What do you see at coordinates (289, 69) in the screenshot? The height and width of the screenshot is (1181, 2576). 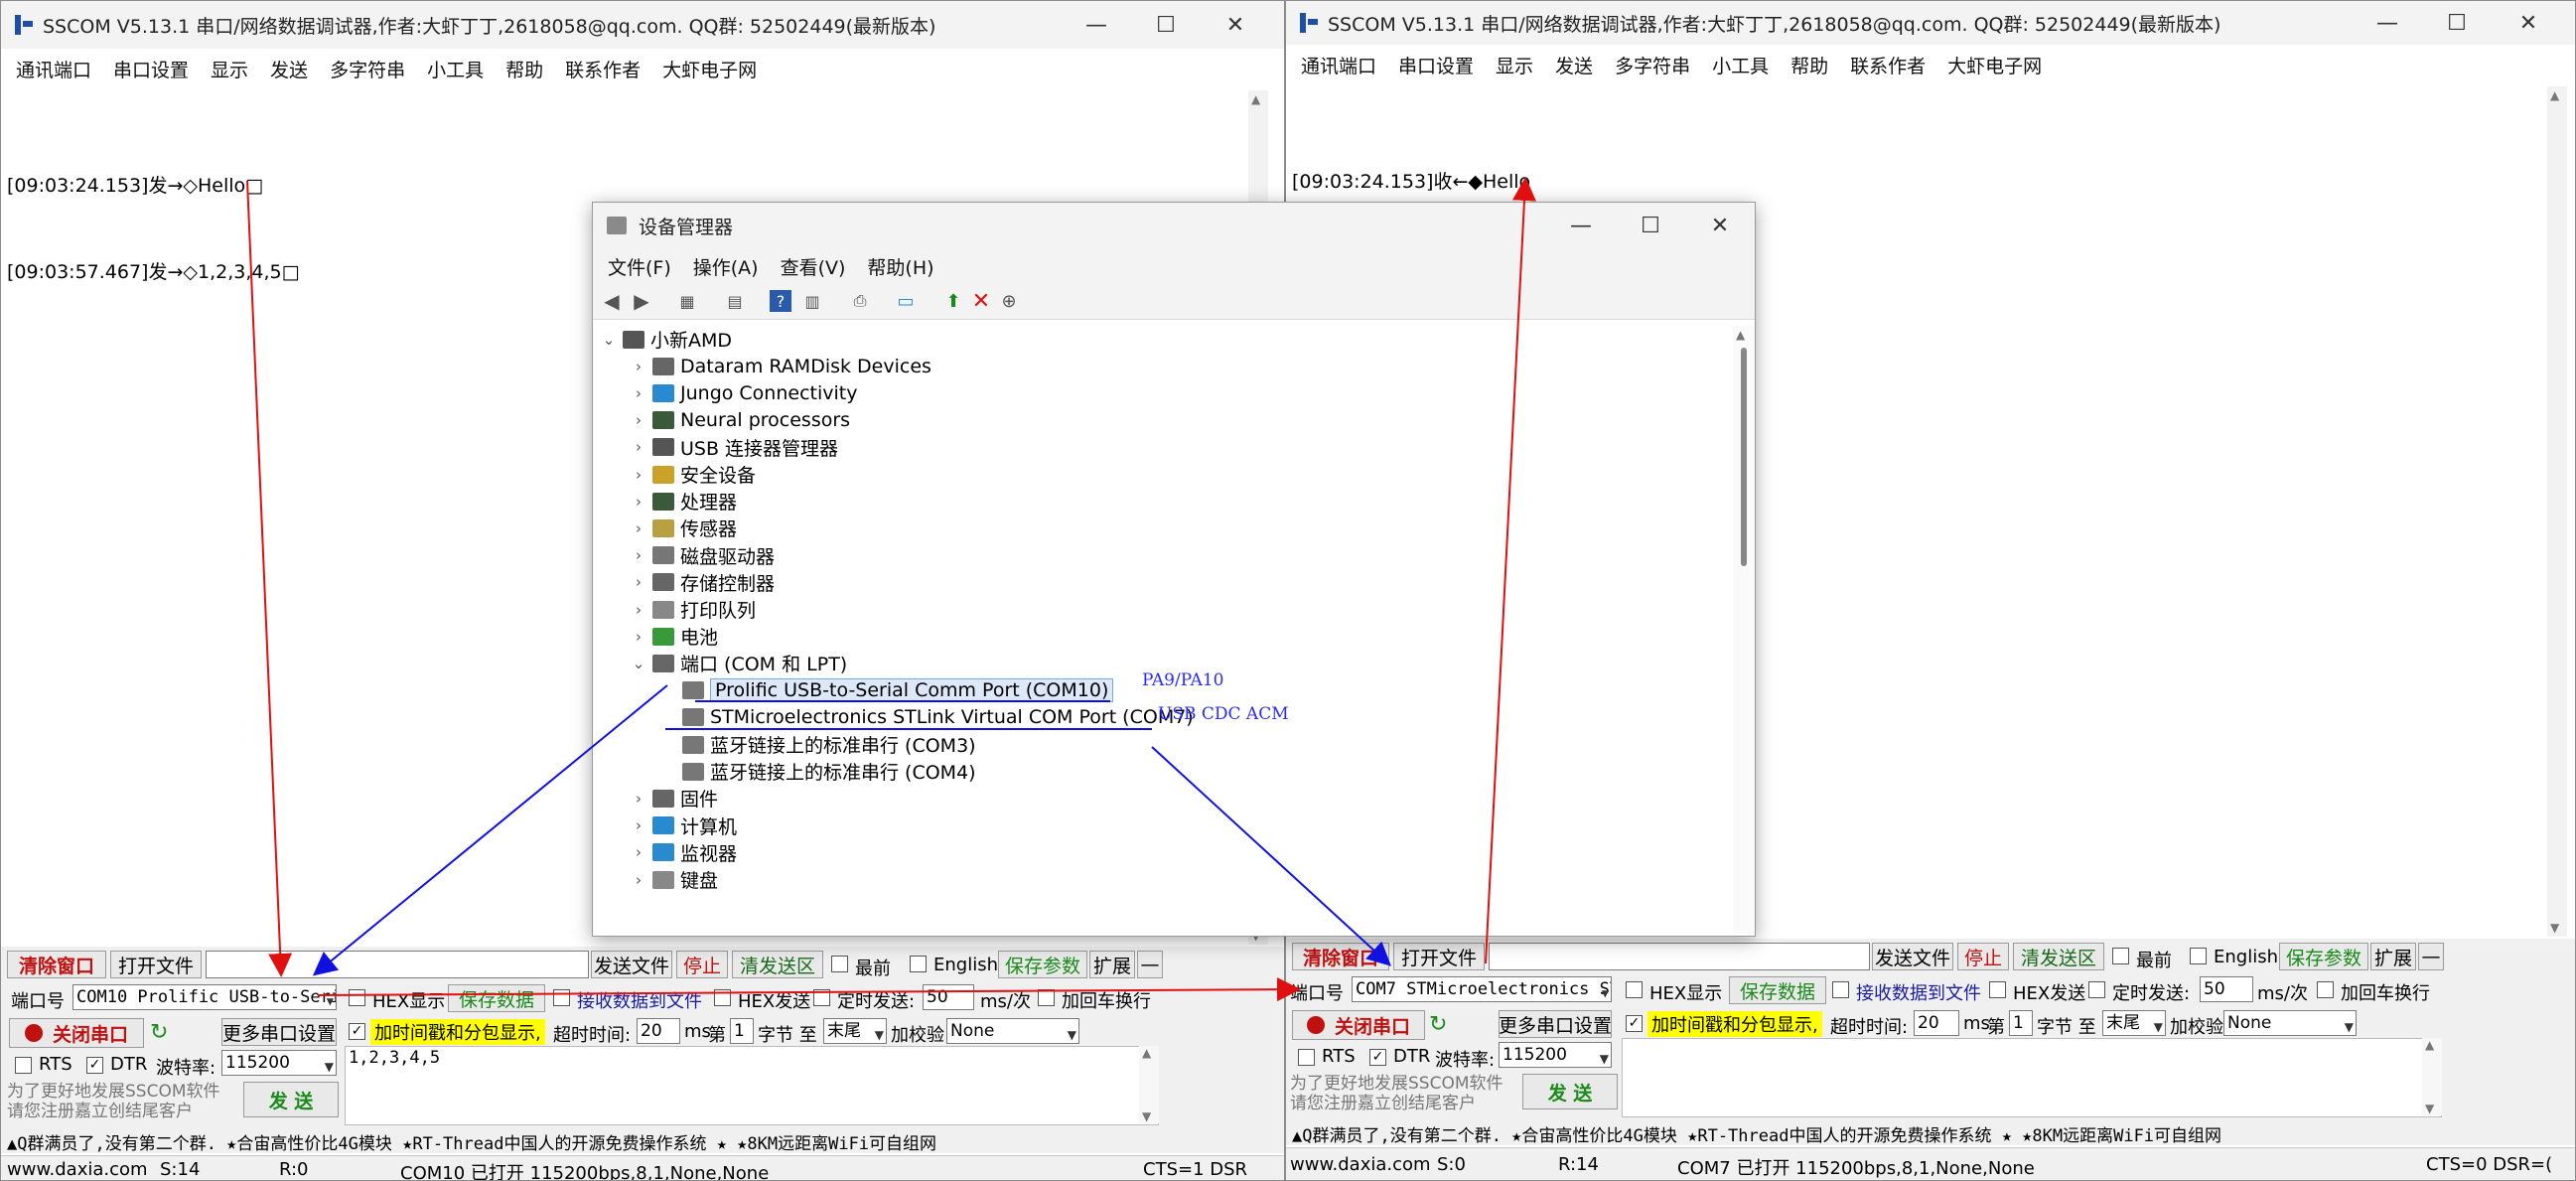 I see `left-menu-item-3: 发送` at bounding box center [289, 69].